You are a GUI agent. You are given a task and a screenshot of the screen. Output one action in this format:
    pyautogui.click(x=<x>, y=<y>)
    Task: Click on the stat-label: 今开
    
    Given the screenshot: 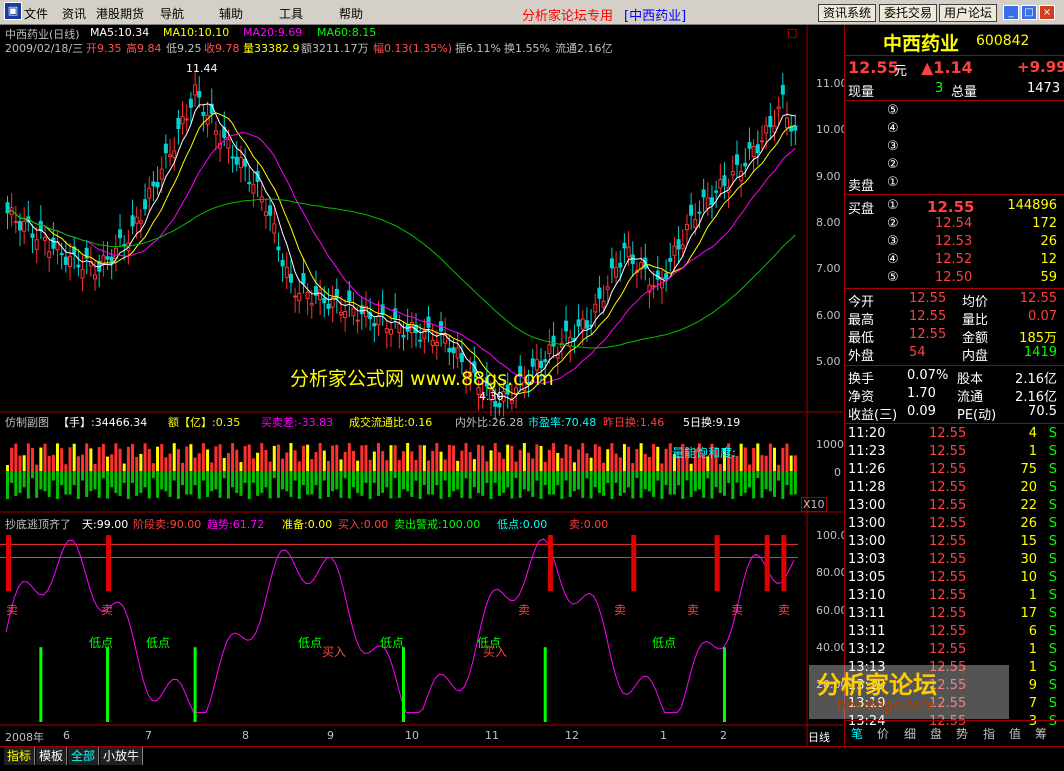 What is the action you would take?
    pyautogui.click(x=861, y=302)
    